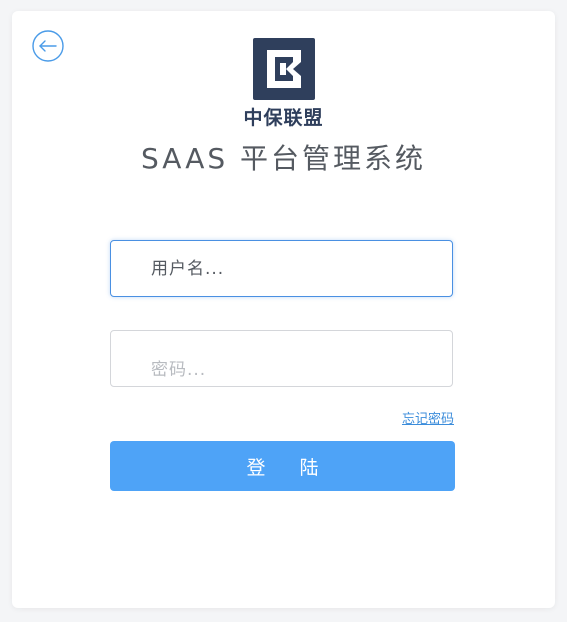 The height and width of the screenshot is (622, 567). I want to click on username-input, so click(281, 268).